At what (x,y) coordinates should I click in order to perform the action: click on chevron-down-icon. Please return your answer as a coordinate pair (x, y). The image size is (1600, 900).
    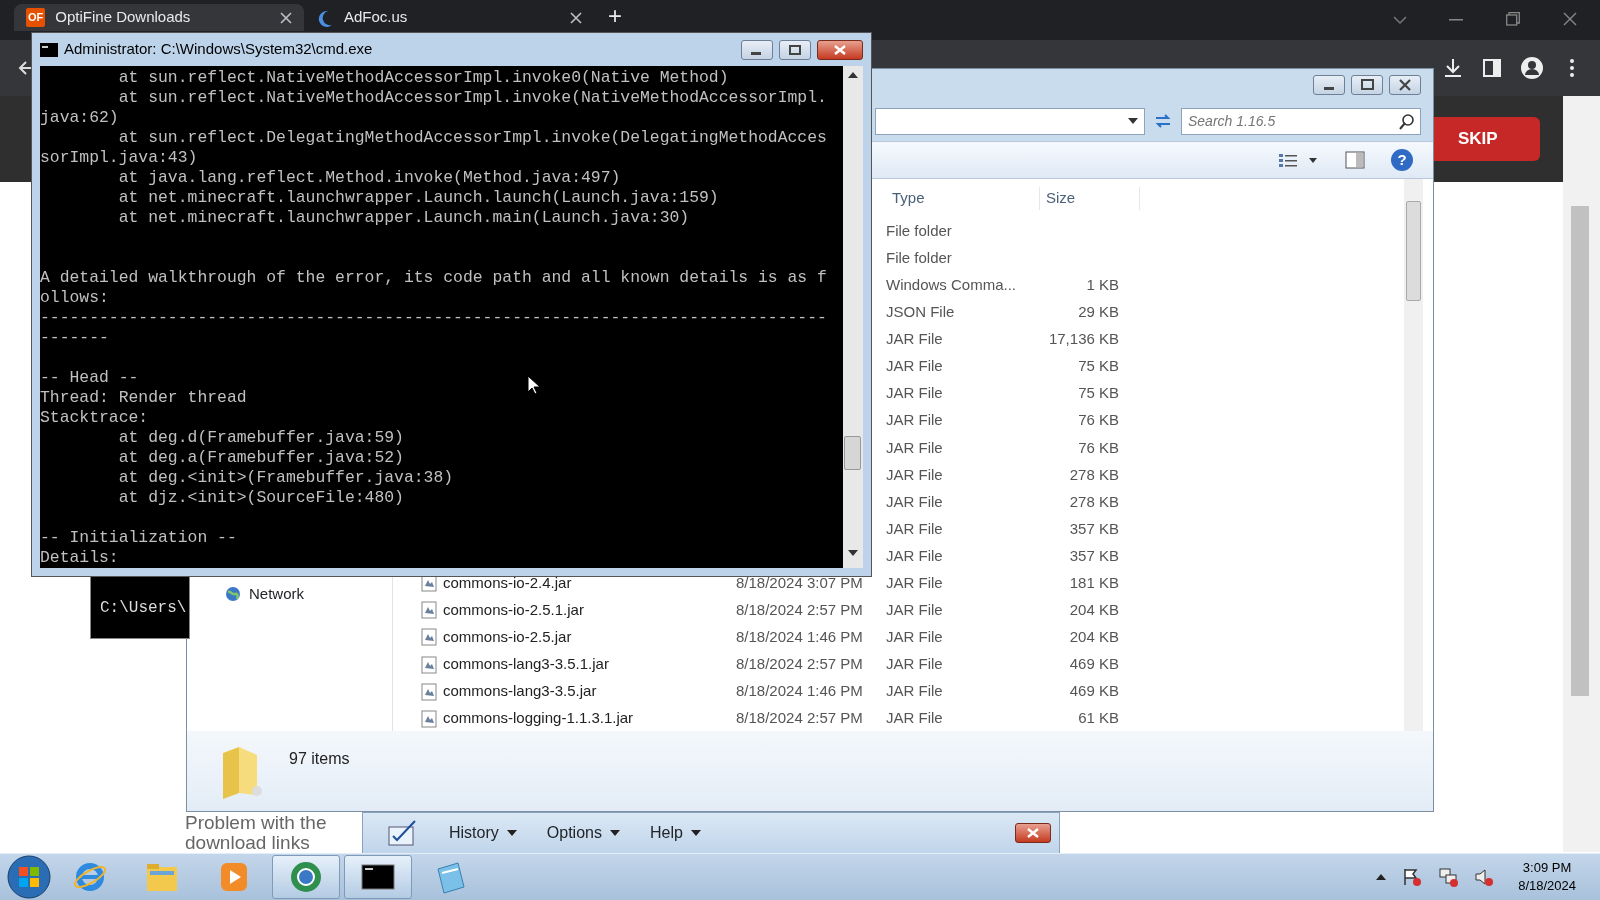
    Looking at the image, I should click on (1400, 20).